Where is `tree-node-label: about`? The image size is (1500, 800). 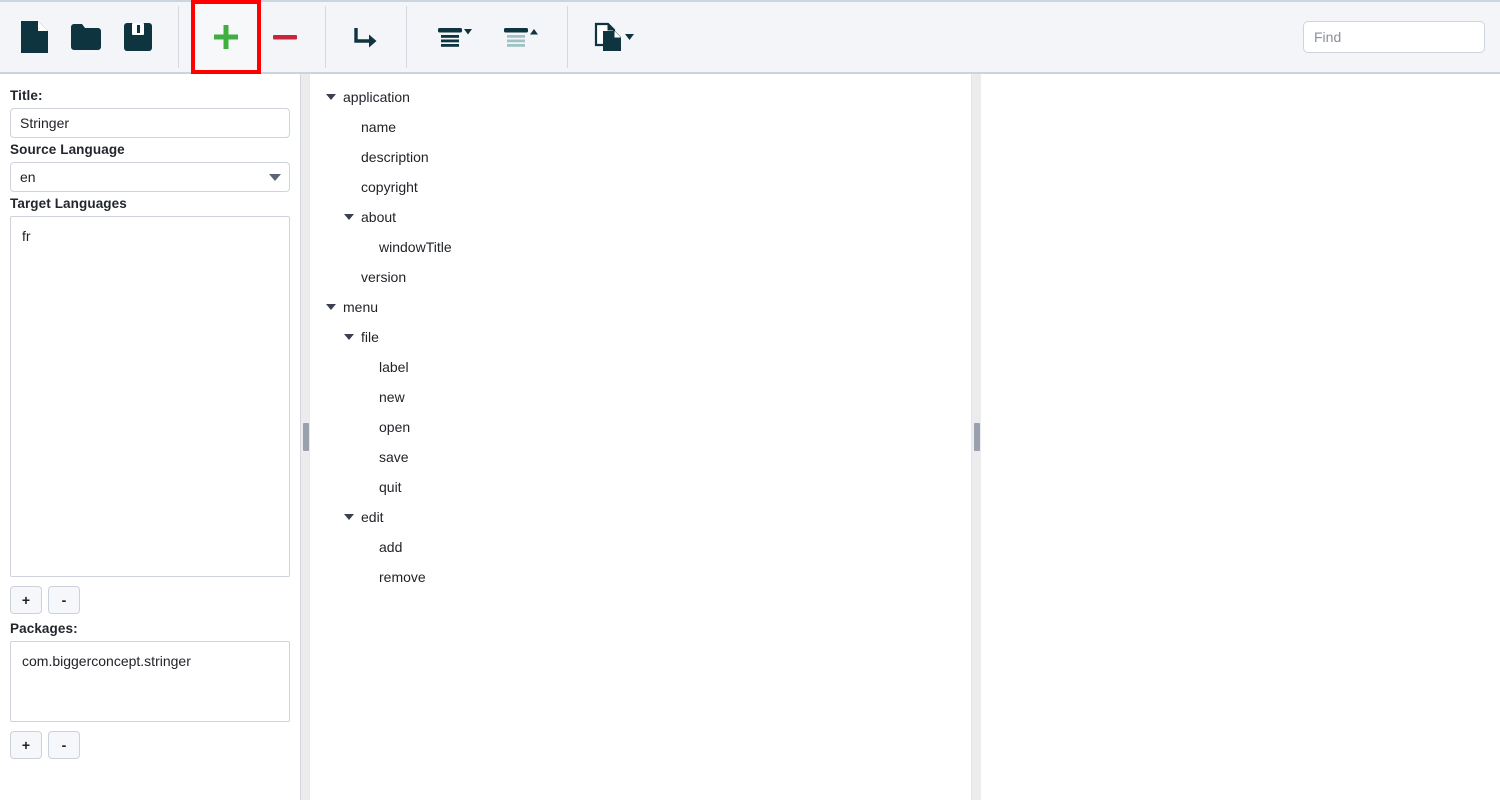
tree-node-label: about is located at coordinates (379, 217).